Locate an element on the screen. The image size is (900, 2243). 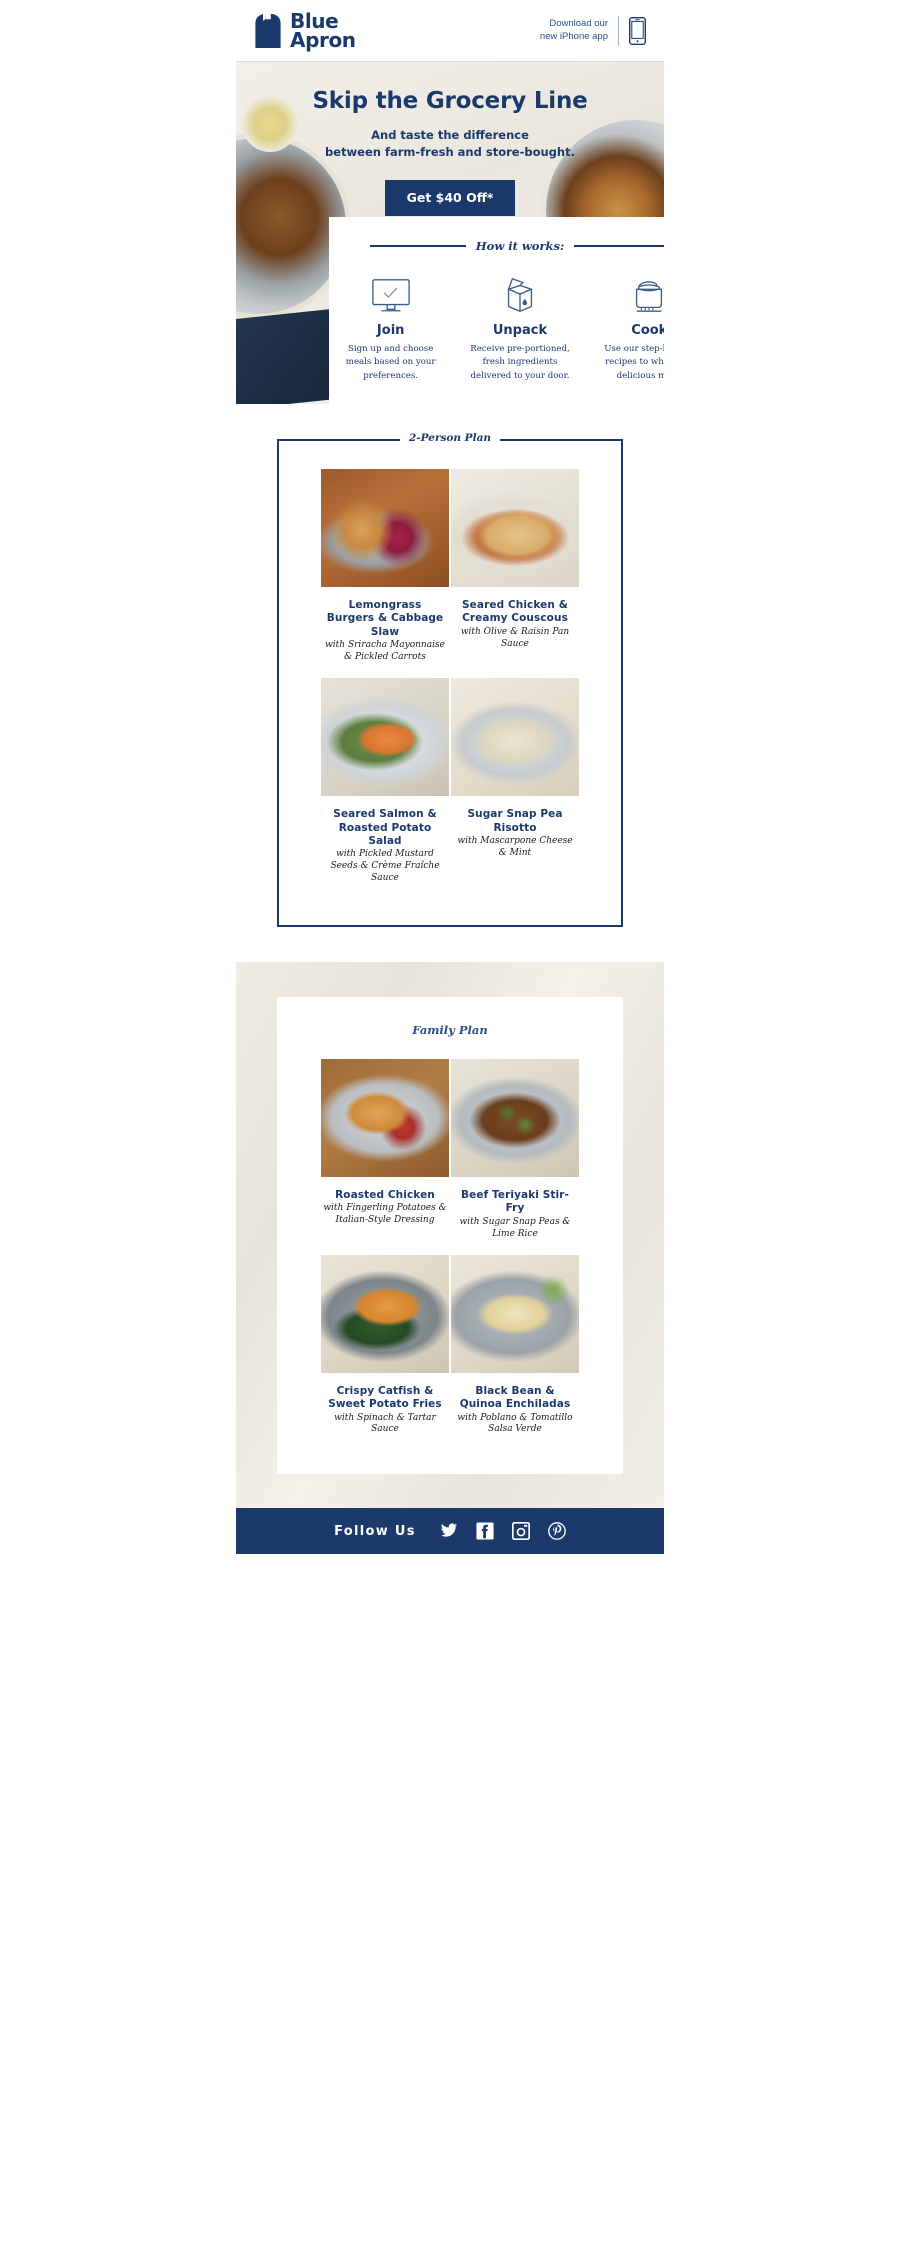
how-it-works-heading-row: How it works: is located at coordinates (517, 246).